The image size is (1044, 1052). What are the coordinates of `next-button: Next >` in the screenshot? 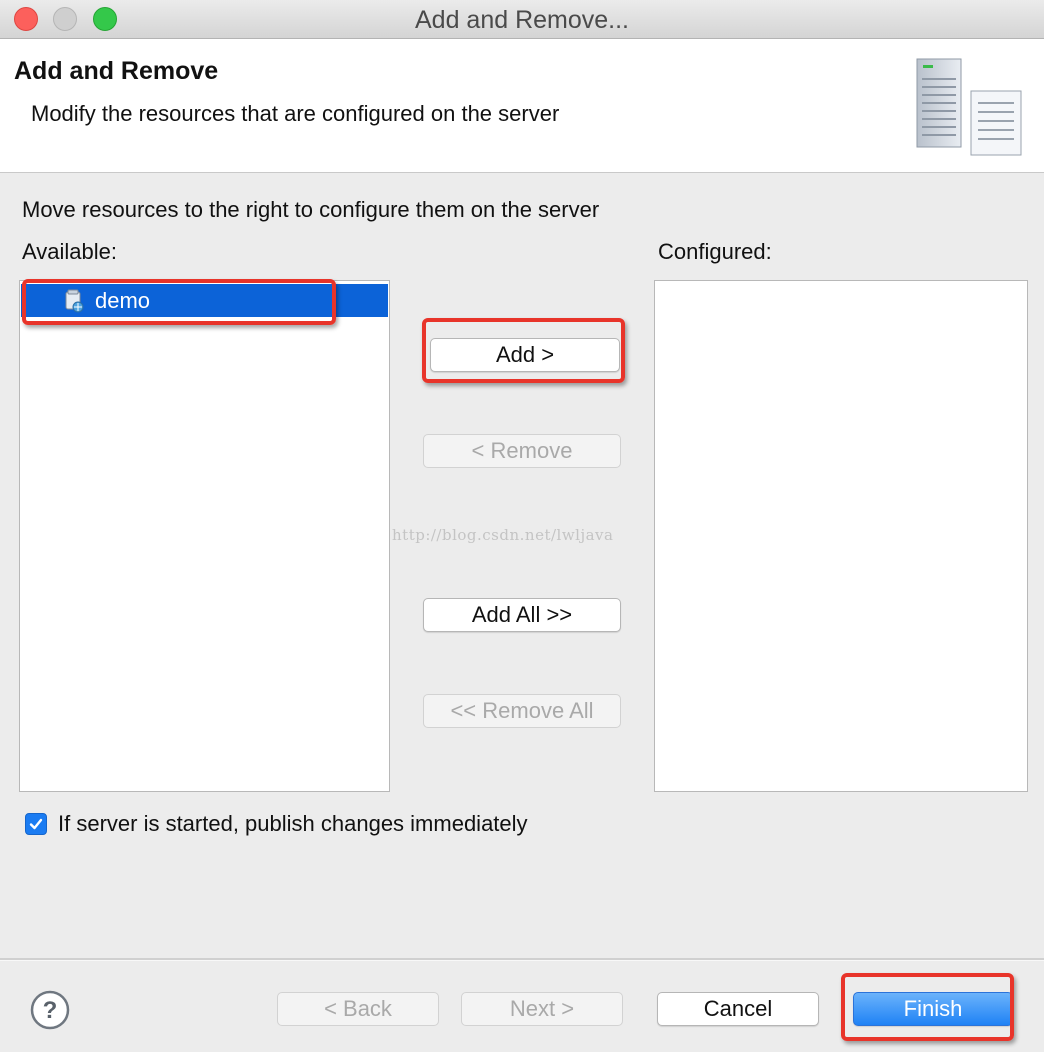 It's located at (542, 1009).